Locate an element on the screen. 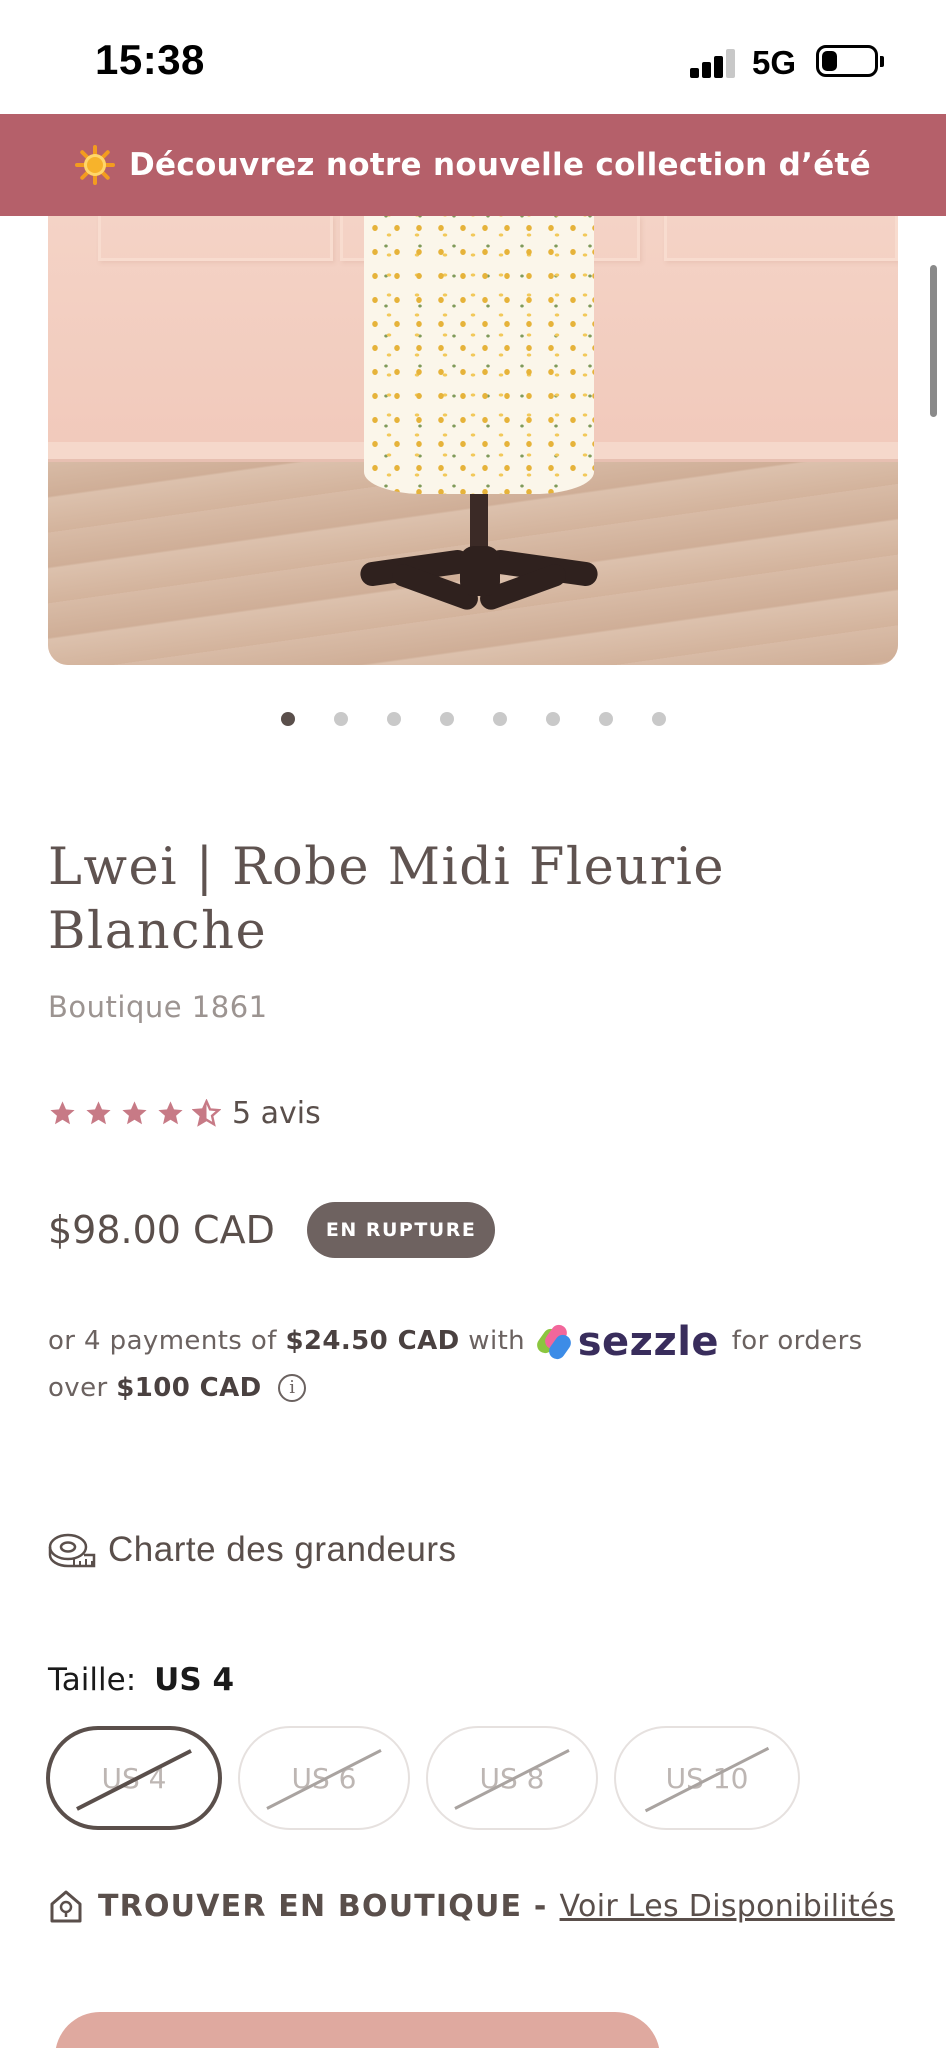  tape-measure-icon is located at coordinates (72, 1550).